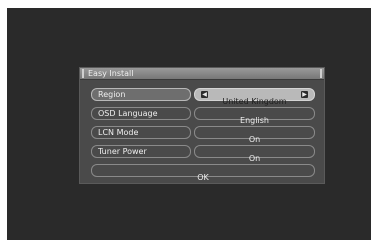 Image resolution: width=377 pixels, height=242 pixels. What do you see at coordinates (254, 120) in the screenshot?
I see `osd-language-value: English` at bounding box center [254, 120].